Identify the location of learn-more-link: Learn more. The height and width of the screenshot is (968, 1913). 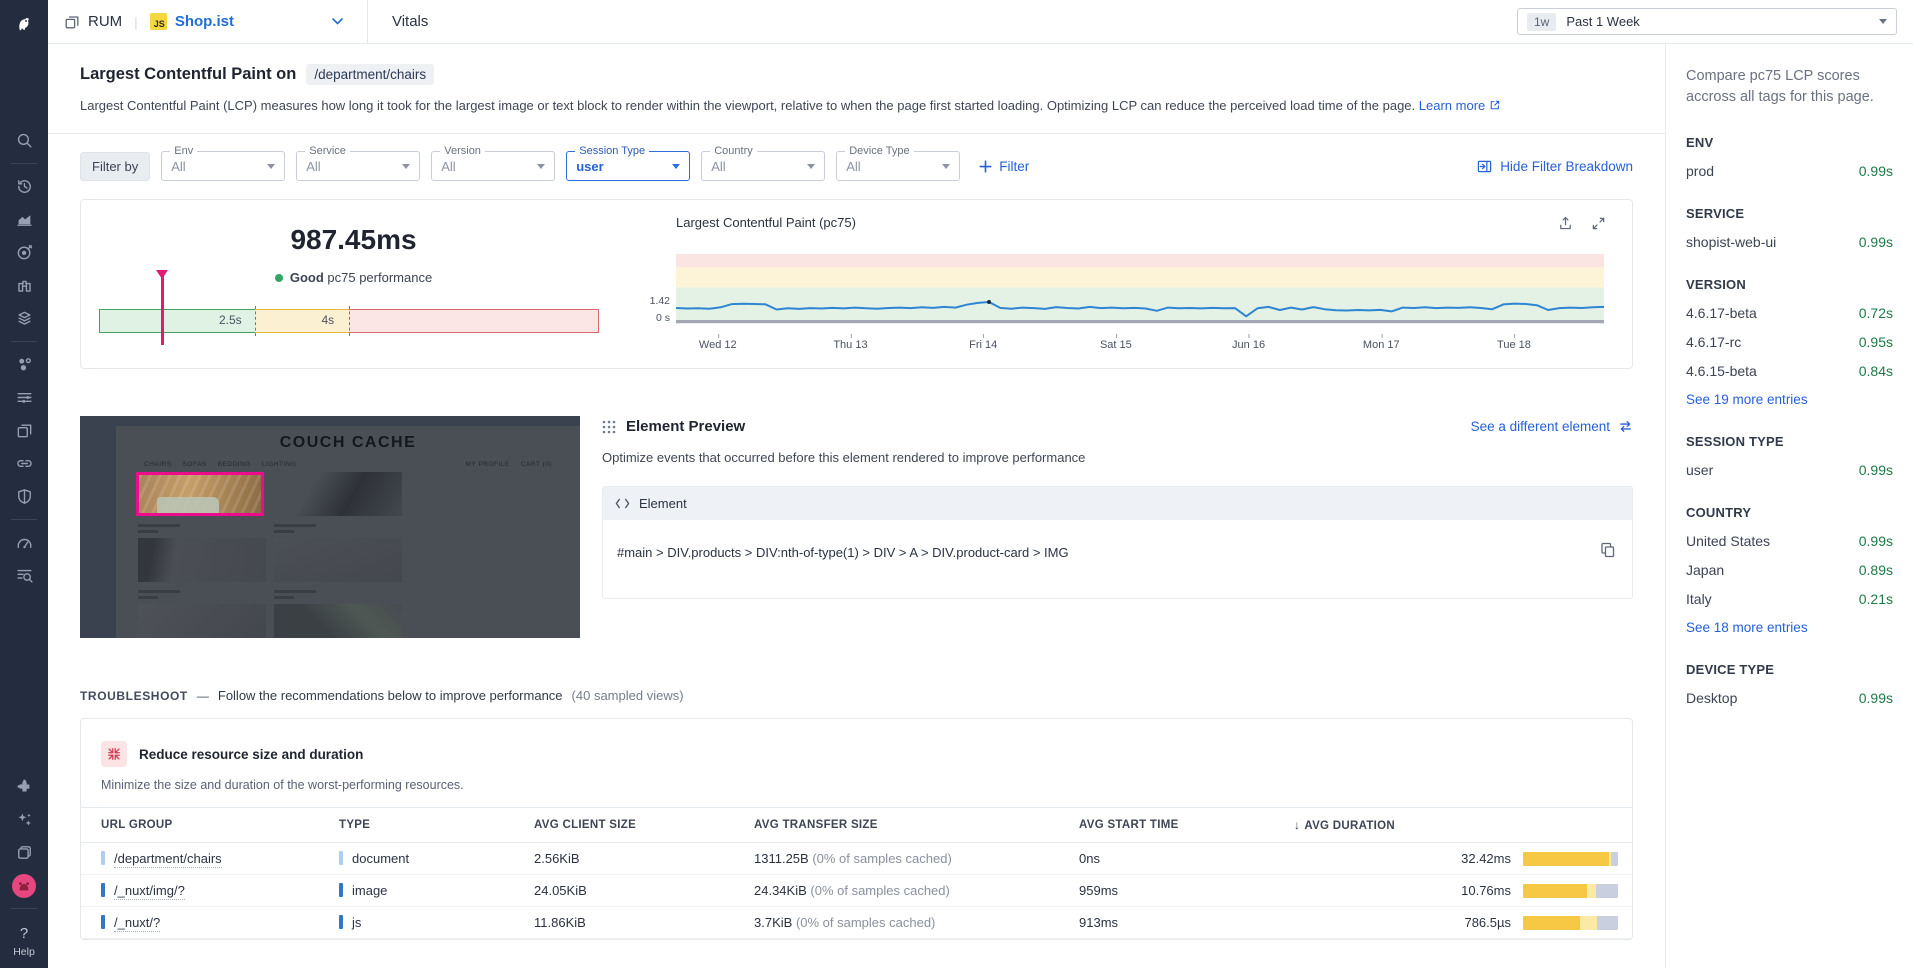
(1460, 105).